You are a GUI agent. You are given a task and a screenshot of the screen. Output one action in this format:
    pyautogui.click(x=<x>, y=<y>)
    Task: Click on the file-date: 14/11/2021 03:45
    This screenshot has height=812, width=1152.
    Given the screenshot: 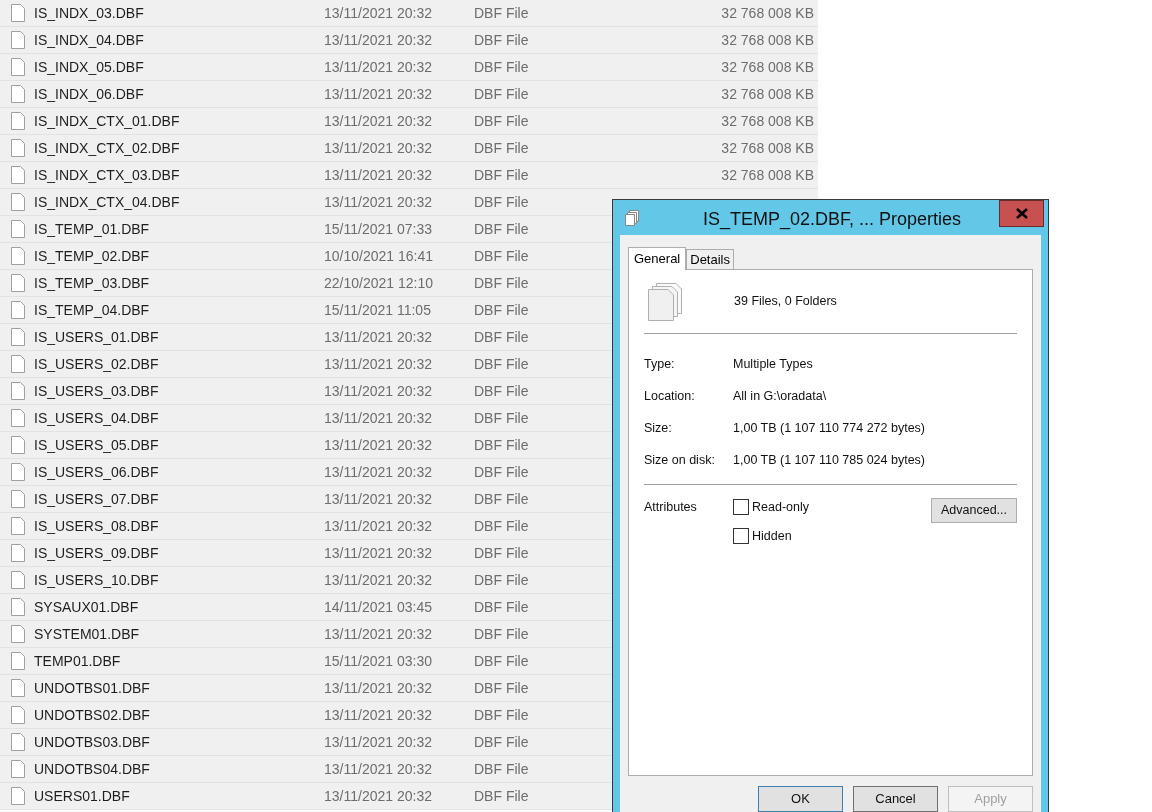 What is the action you would take?
    pyautogui.click(x=378, y=607)
    